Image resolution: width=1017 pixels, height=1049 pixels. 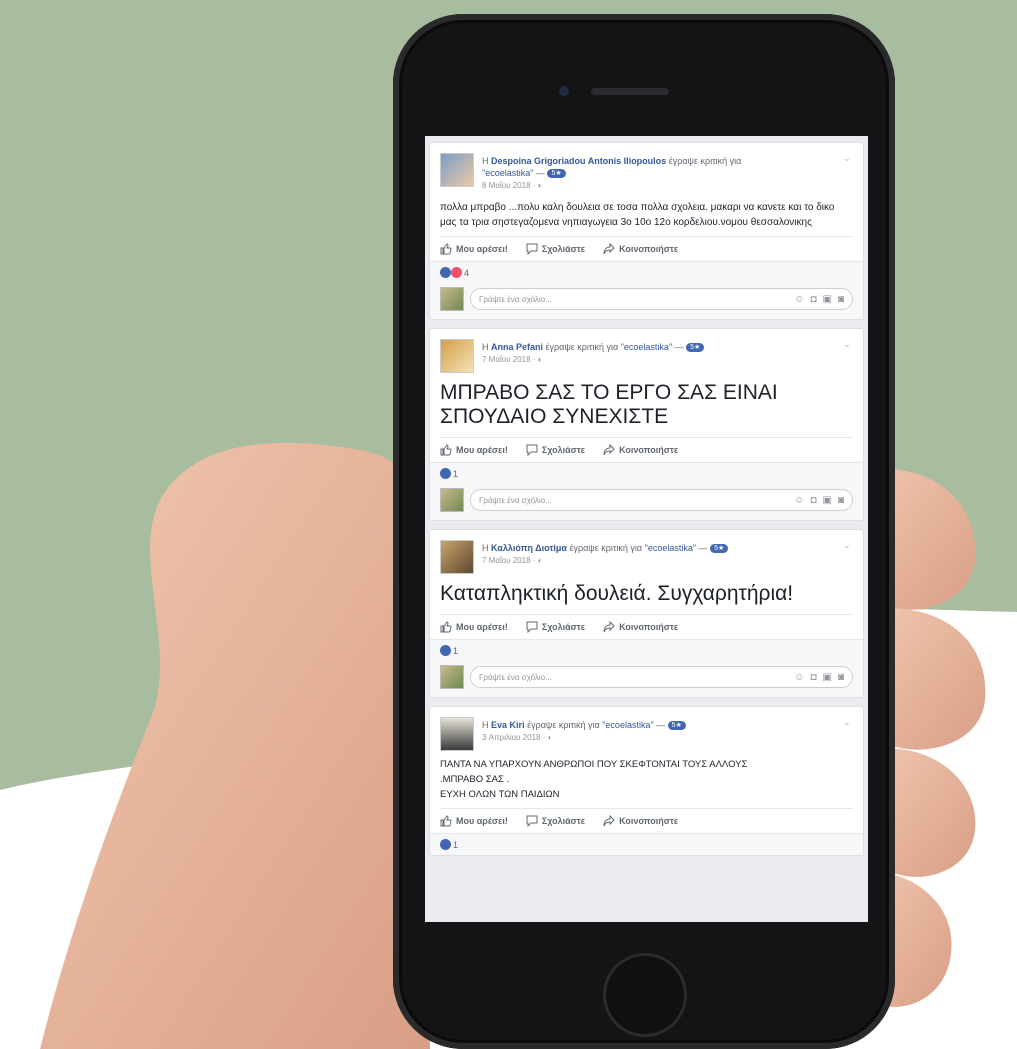 I want to click on author-name: Καλλιόπη Διοτίμα, so click(x=529, y=548).